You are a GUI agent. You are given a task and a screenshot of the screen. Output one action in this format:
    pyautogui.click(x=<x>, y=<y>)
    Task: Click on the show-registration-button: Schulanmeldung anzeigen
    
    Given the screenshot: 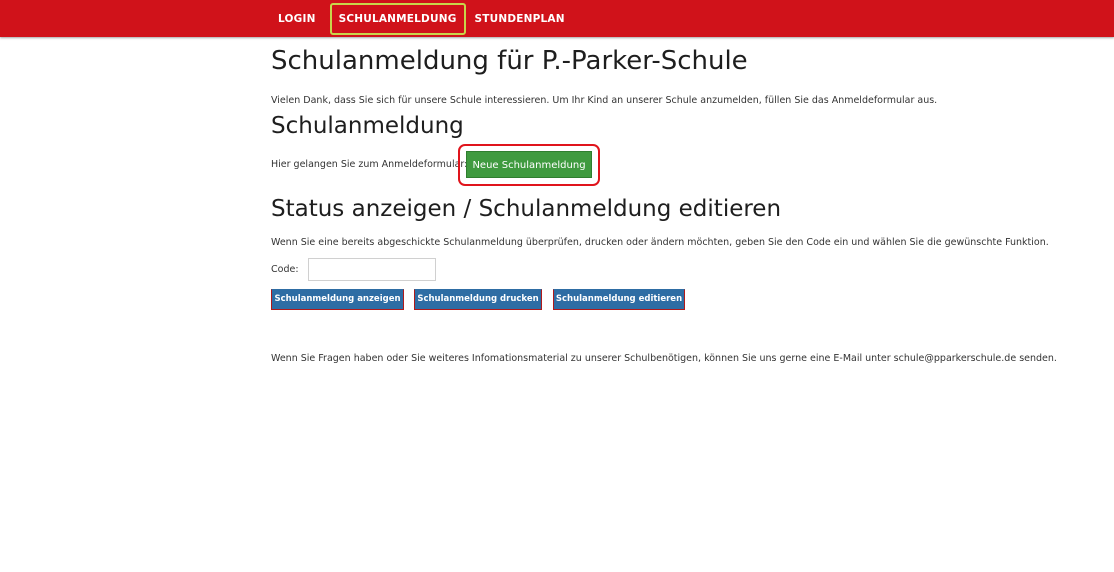 What is the action you would take?
    pyautogui.click(x=337, y=299)
    